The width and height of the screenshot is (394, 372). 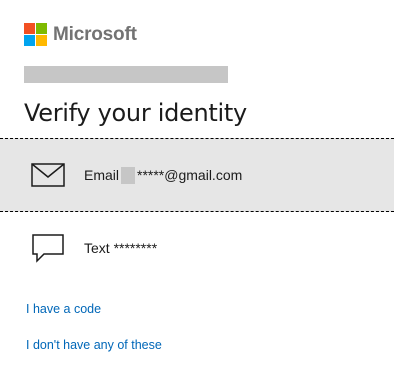 What do you see at coordinates (128, 175) in the screenshot?
I see `redacted-email-box` at bounding box center [128, 175].